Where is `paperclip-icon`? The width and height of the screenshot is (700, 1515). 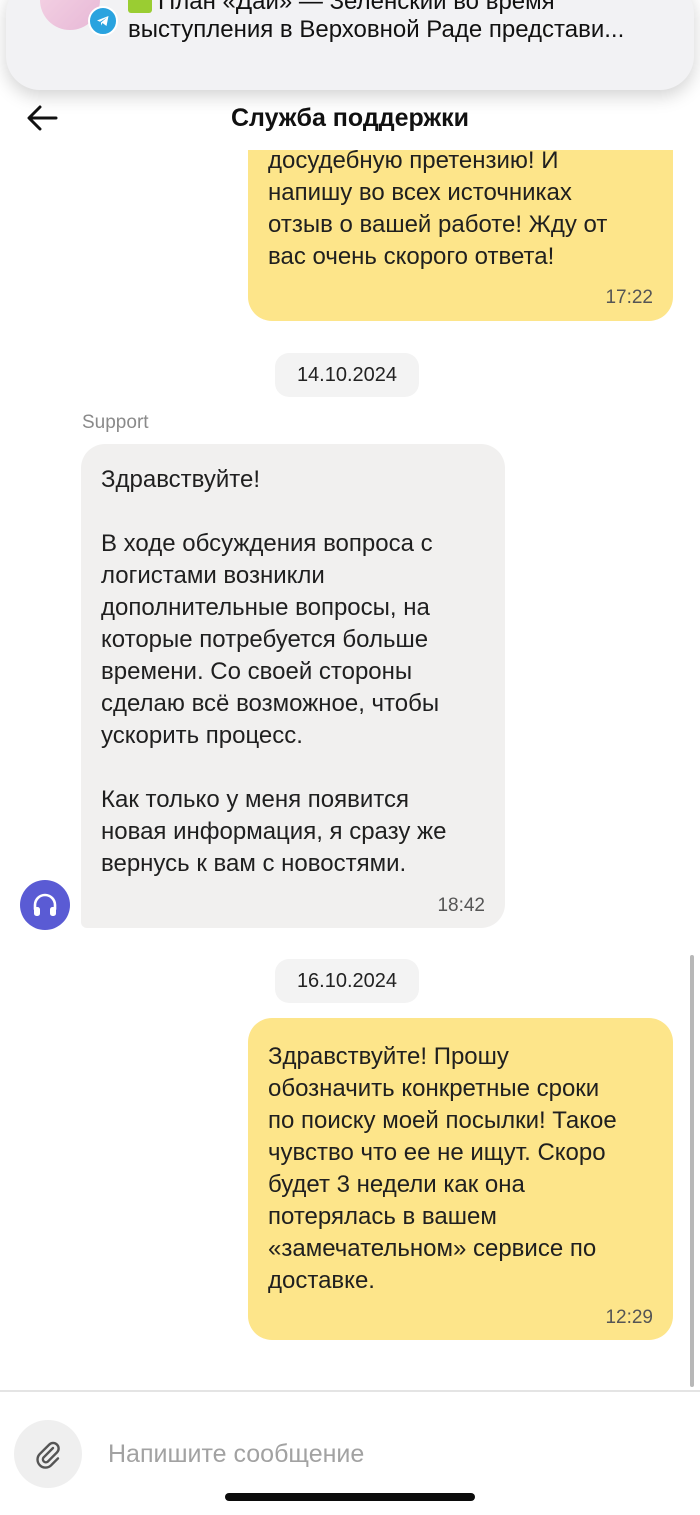 paperclip-icon is located at coordinates (48, 1455).